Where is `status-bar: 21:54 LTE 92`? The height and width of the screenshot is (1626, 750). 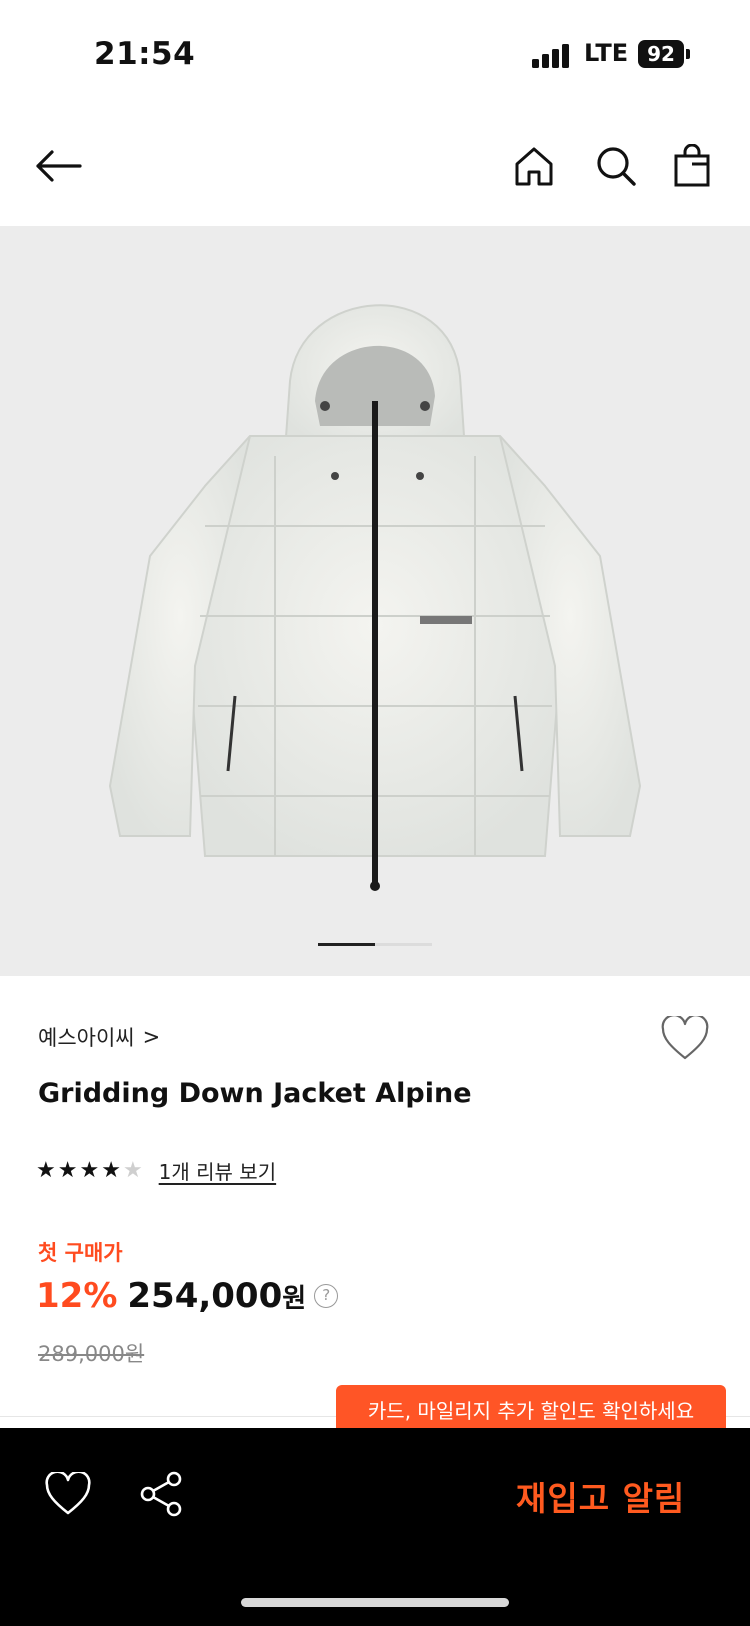 status-bar: 21:54 LTE 92 is located at coordinates (375, 55).